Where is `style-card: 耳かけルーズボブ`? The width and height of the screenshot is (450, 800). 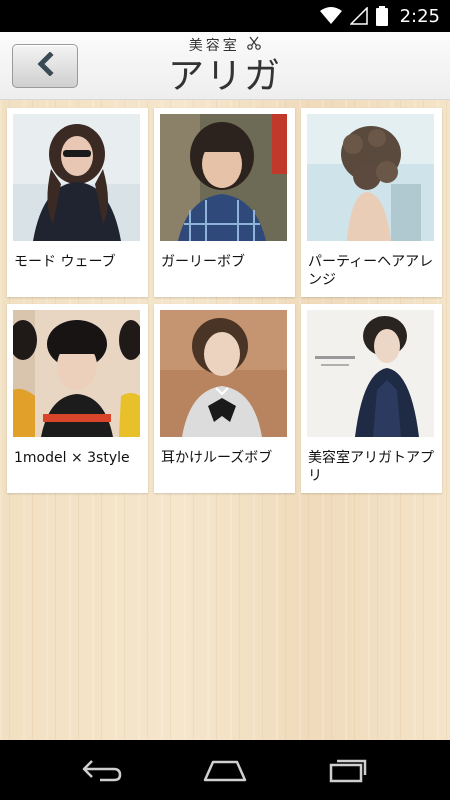 style-card: 耳かけルーズボブ is located at coordinates (224, 398).